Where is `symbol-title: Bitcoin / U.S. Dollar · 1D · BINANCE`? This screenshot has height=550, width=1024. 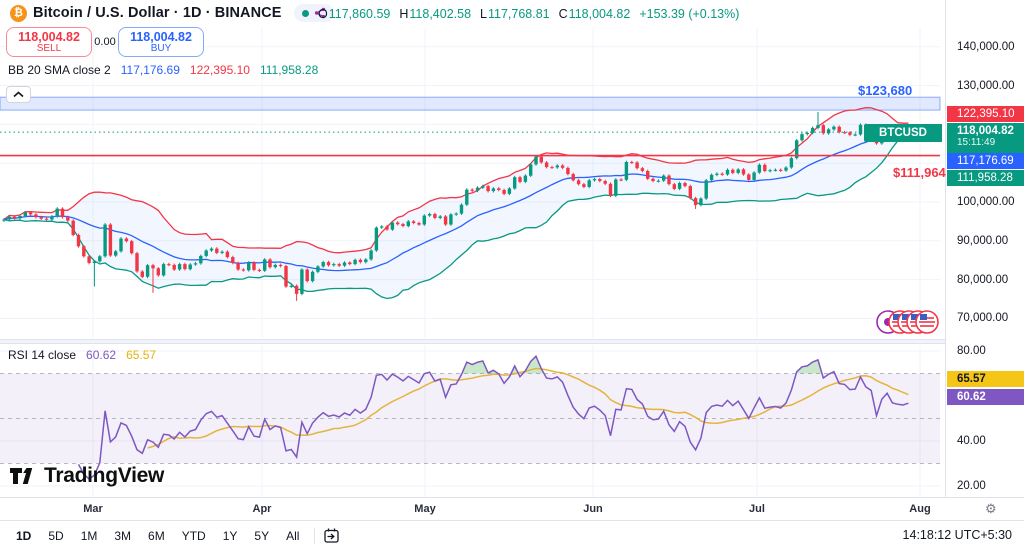 symbol-title: Bitcoin / U.S. Dollar · 1D · BINANCE is located at coordinates (157, 13).